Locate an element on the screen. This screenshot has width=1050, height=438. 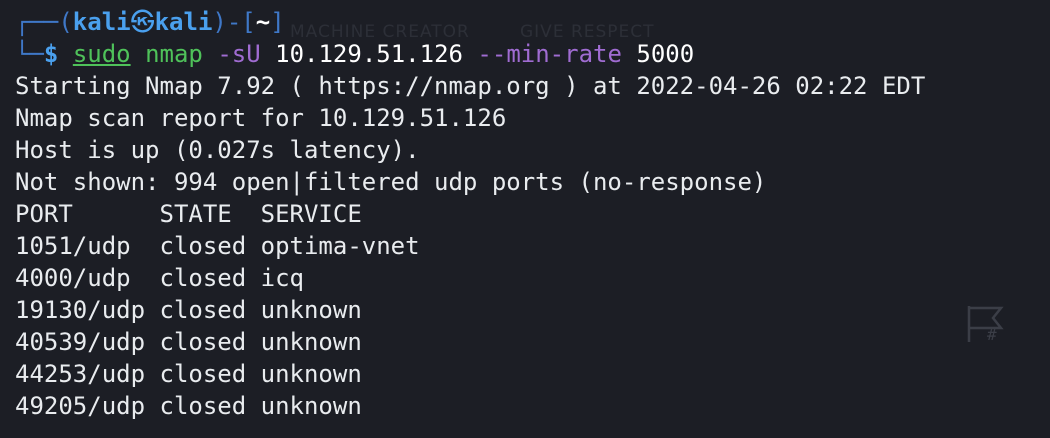
command-target: 10.129.51.126 is located at coordinates (369, 54).